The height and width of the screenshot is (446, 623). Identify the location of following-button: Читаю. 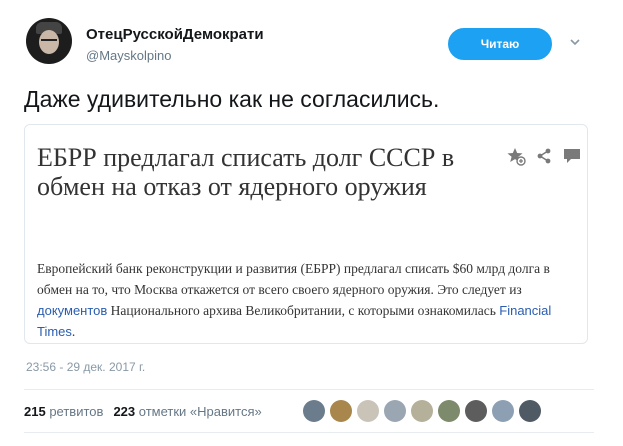
(500, 44).